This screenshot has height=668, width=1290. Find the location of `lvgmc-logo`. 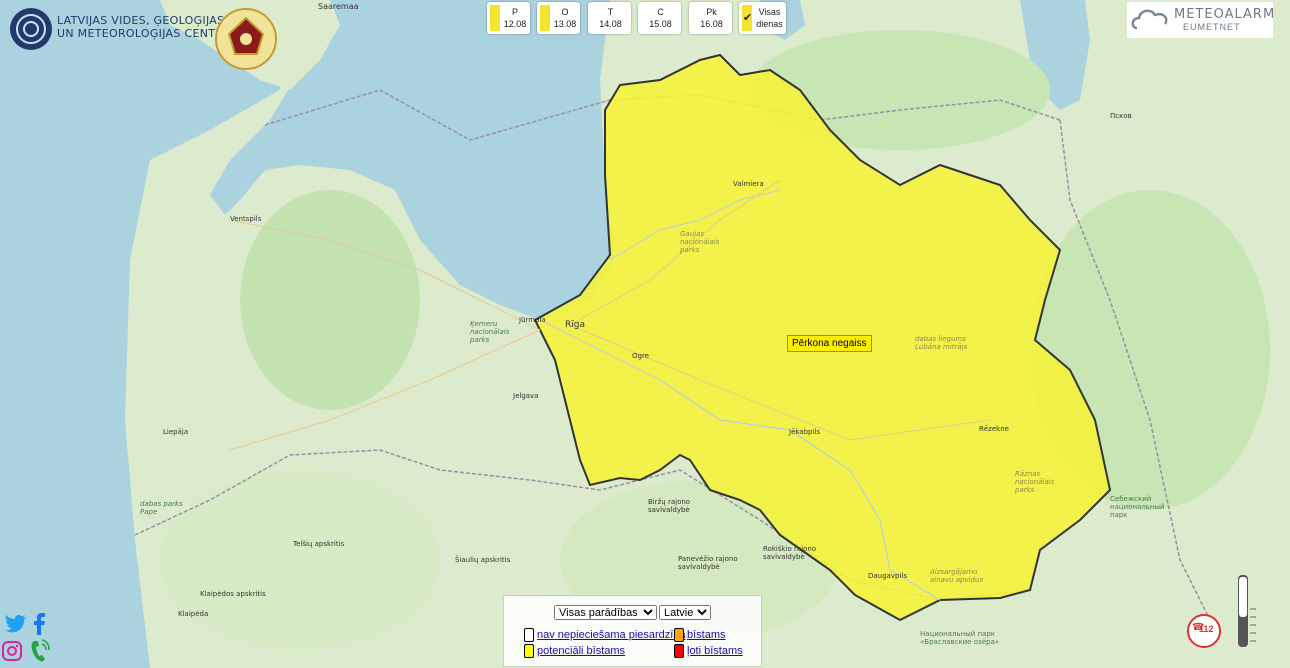

lvgmc-logo is located at coordinates (31, 29).